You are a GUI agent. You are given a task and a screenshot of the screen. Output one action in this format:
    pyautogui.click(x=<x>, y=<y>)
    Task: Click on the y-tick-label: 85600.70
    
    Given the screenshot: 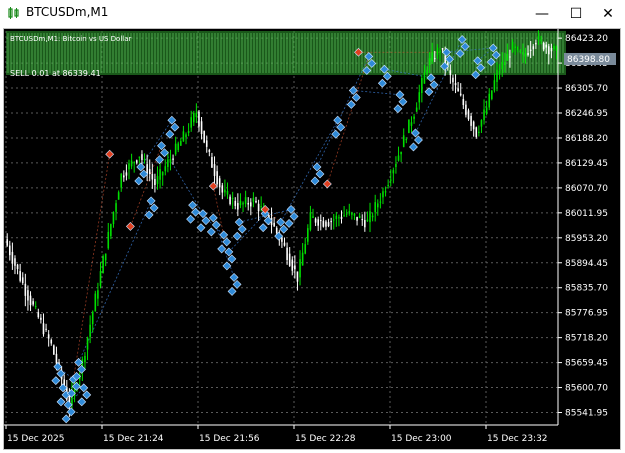 What is the action you would take?
    pyautogui.click(x=586, y=389)
    